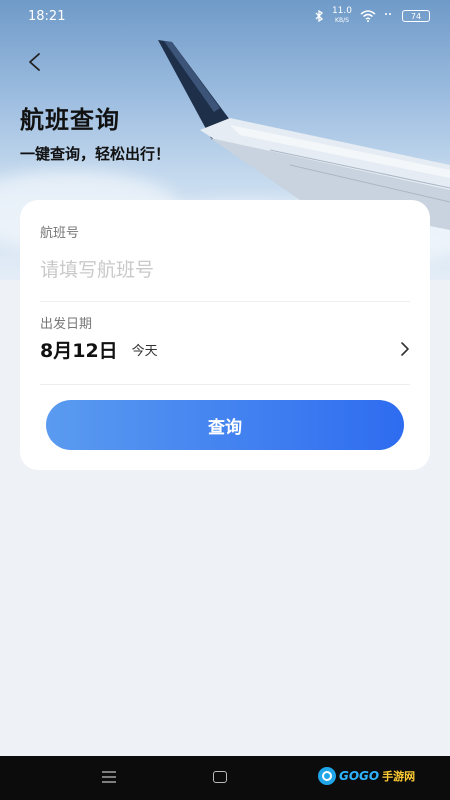 Image resolution: width=450 pixels, height=800 pixels. What do you see at coordinates (368, 16) in the screenshot?
I see `wifi-icon` at bounding box center [368, 16].